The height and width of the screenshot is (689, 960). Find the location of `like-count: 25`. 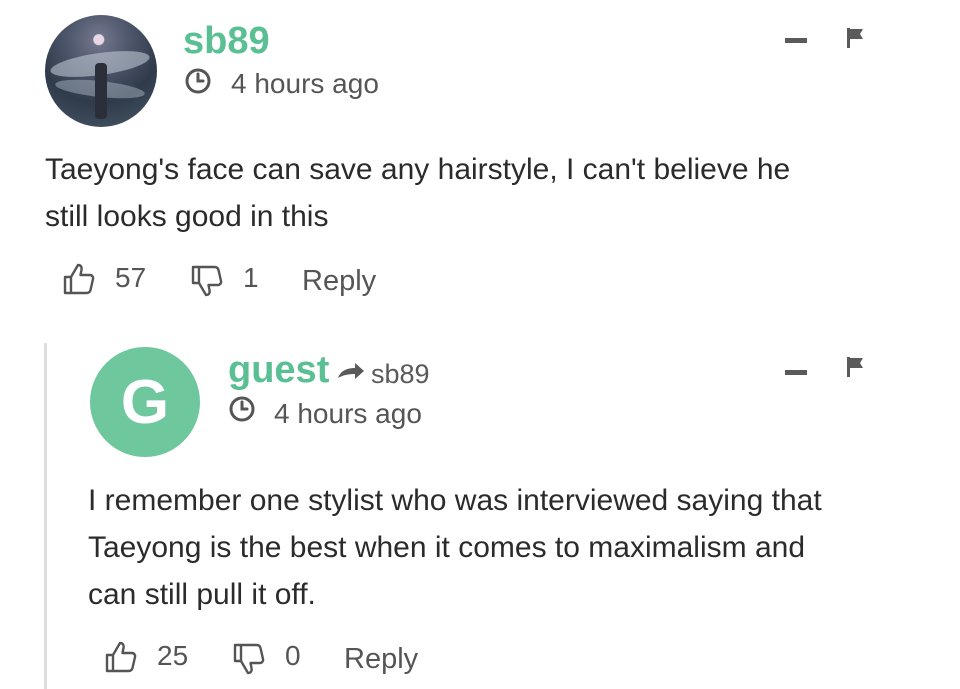

like-count: 25 is located at coordinates (173, 655).